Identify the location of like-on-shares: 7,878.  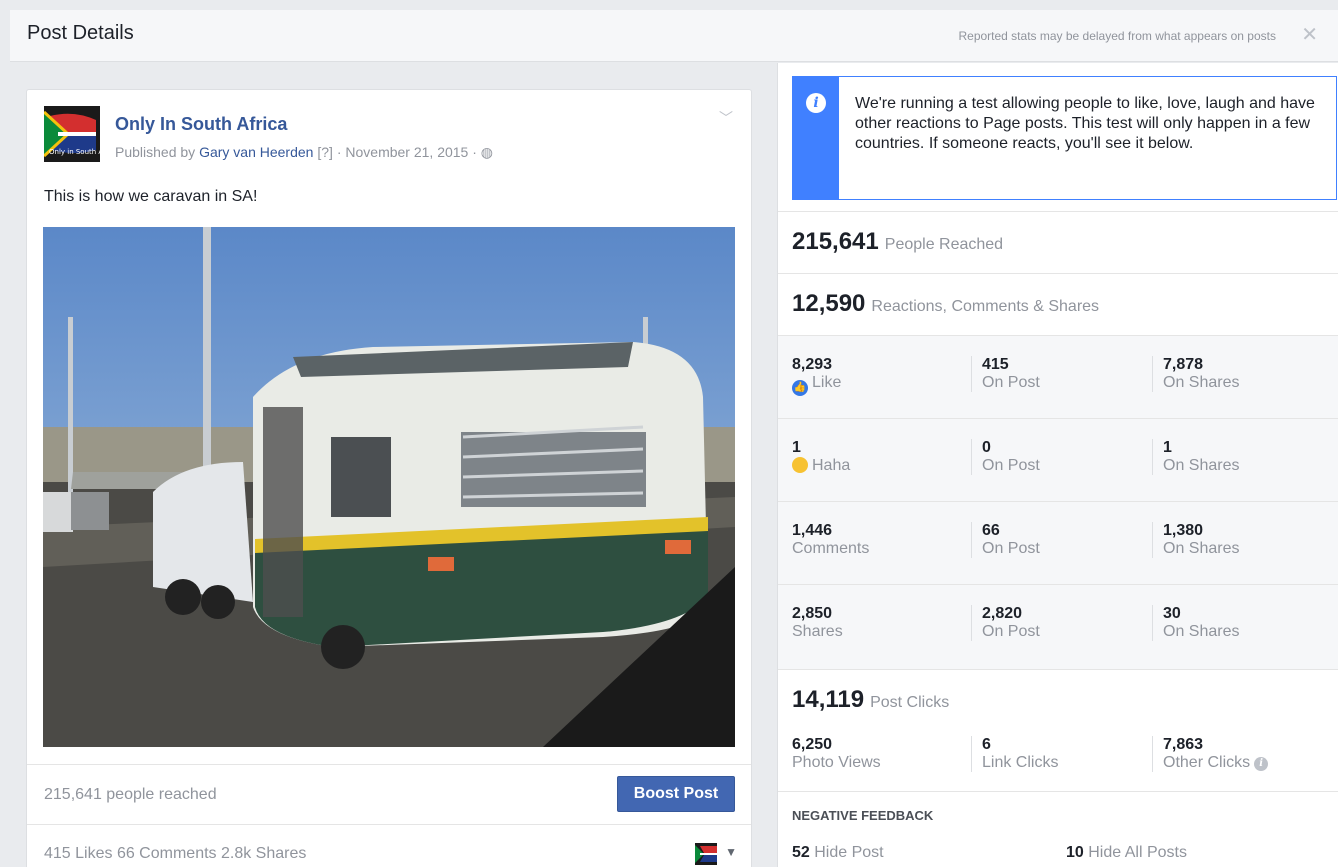
(1183, 364).